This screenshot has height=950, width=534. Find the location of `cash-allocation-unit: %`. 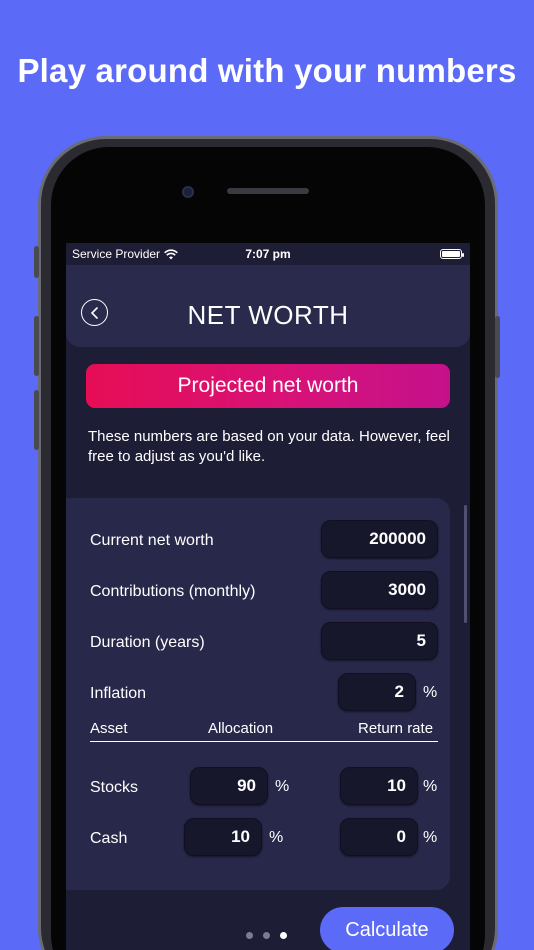

cash-allocation-unit: % is located at coordinates (276, 837).